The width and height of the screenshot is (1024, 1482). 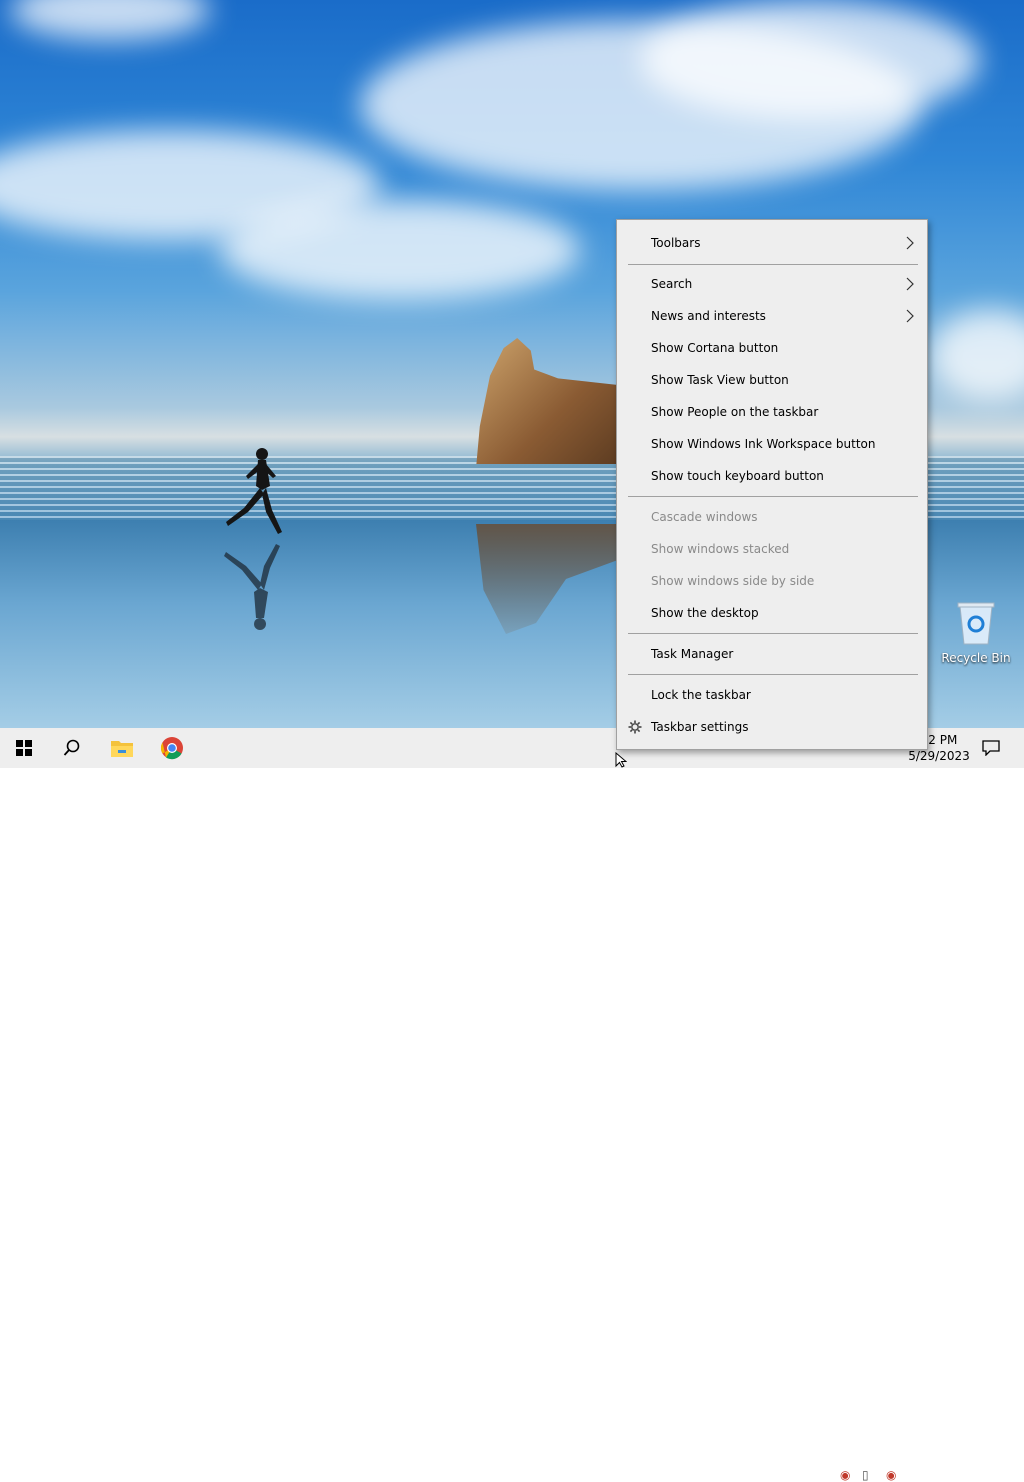 What do you see at coordinates (976, 658) in the screenshot?
I see `recycle-bin-label: Recycle Bin` at bounding box center [976, 658].